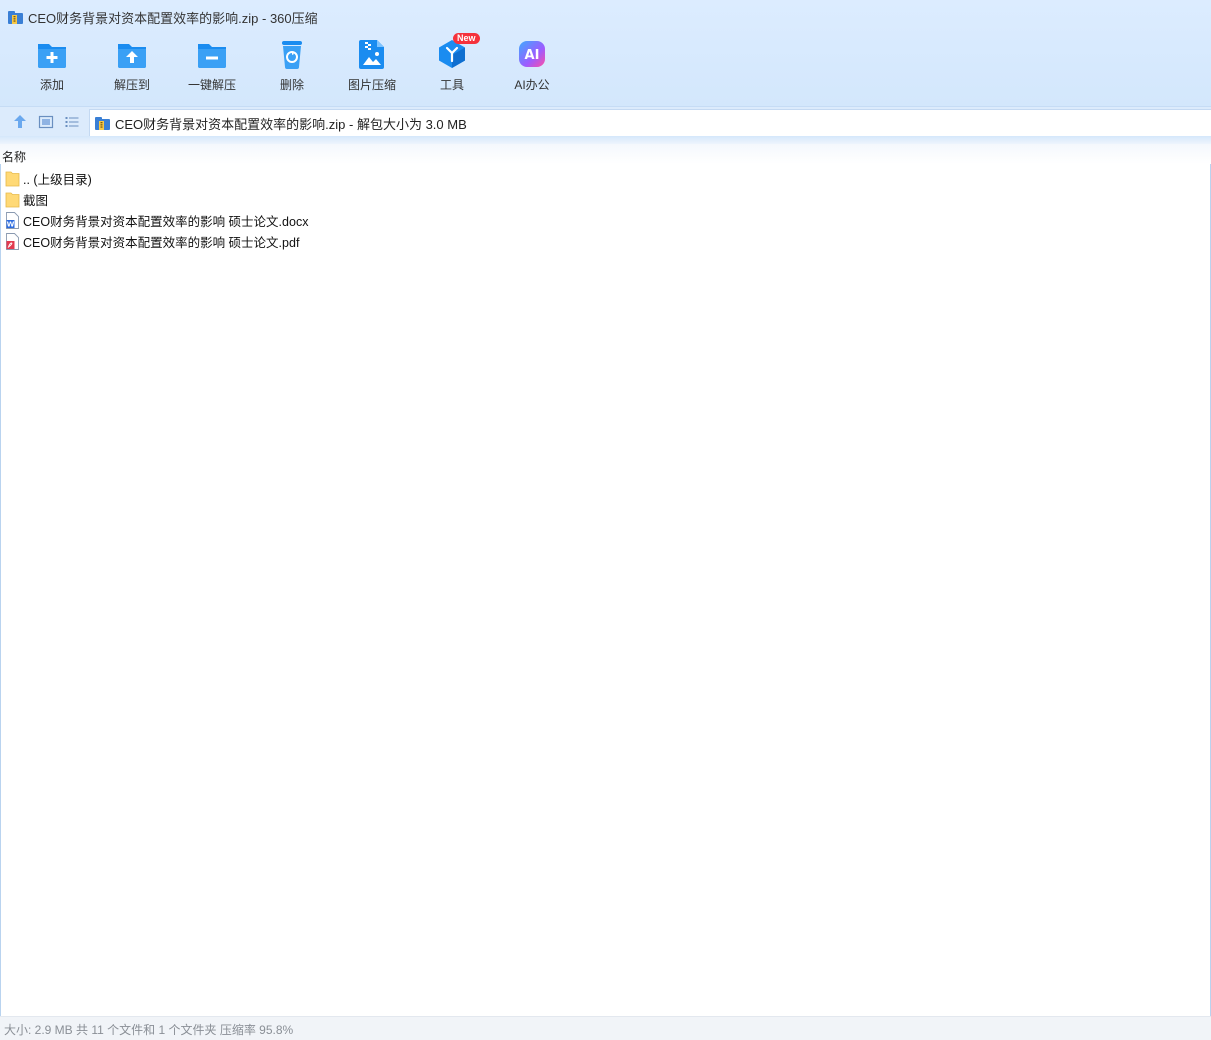 Image resolution: width=1211 pixels, height=1040 pixels. Describe the element at coordinates (451, 85) in the screenshot. I see `tools-label: 工具` at that location.